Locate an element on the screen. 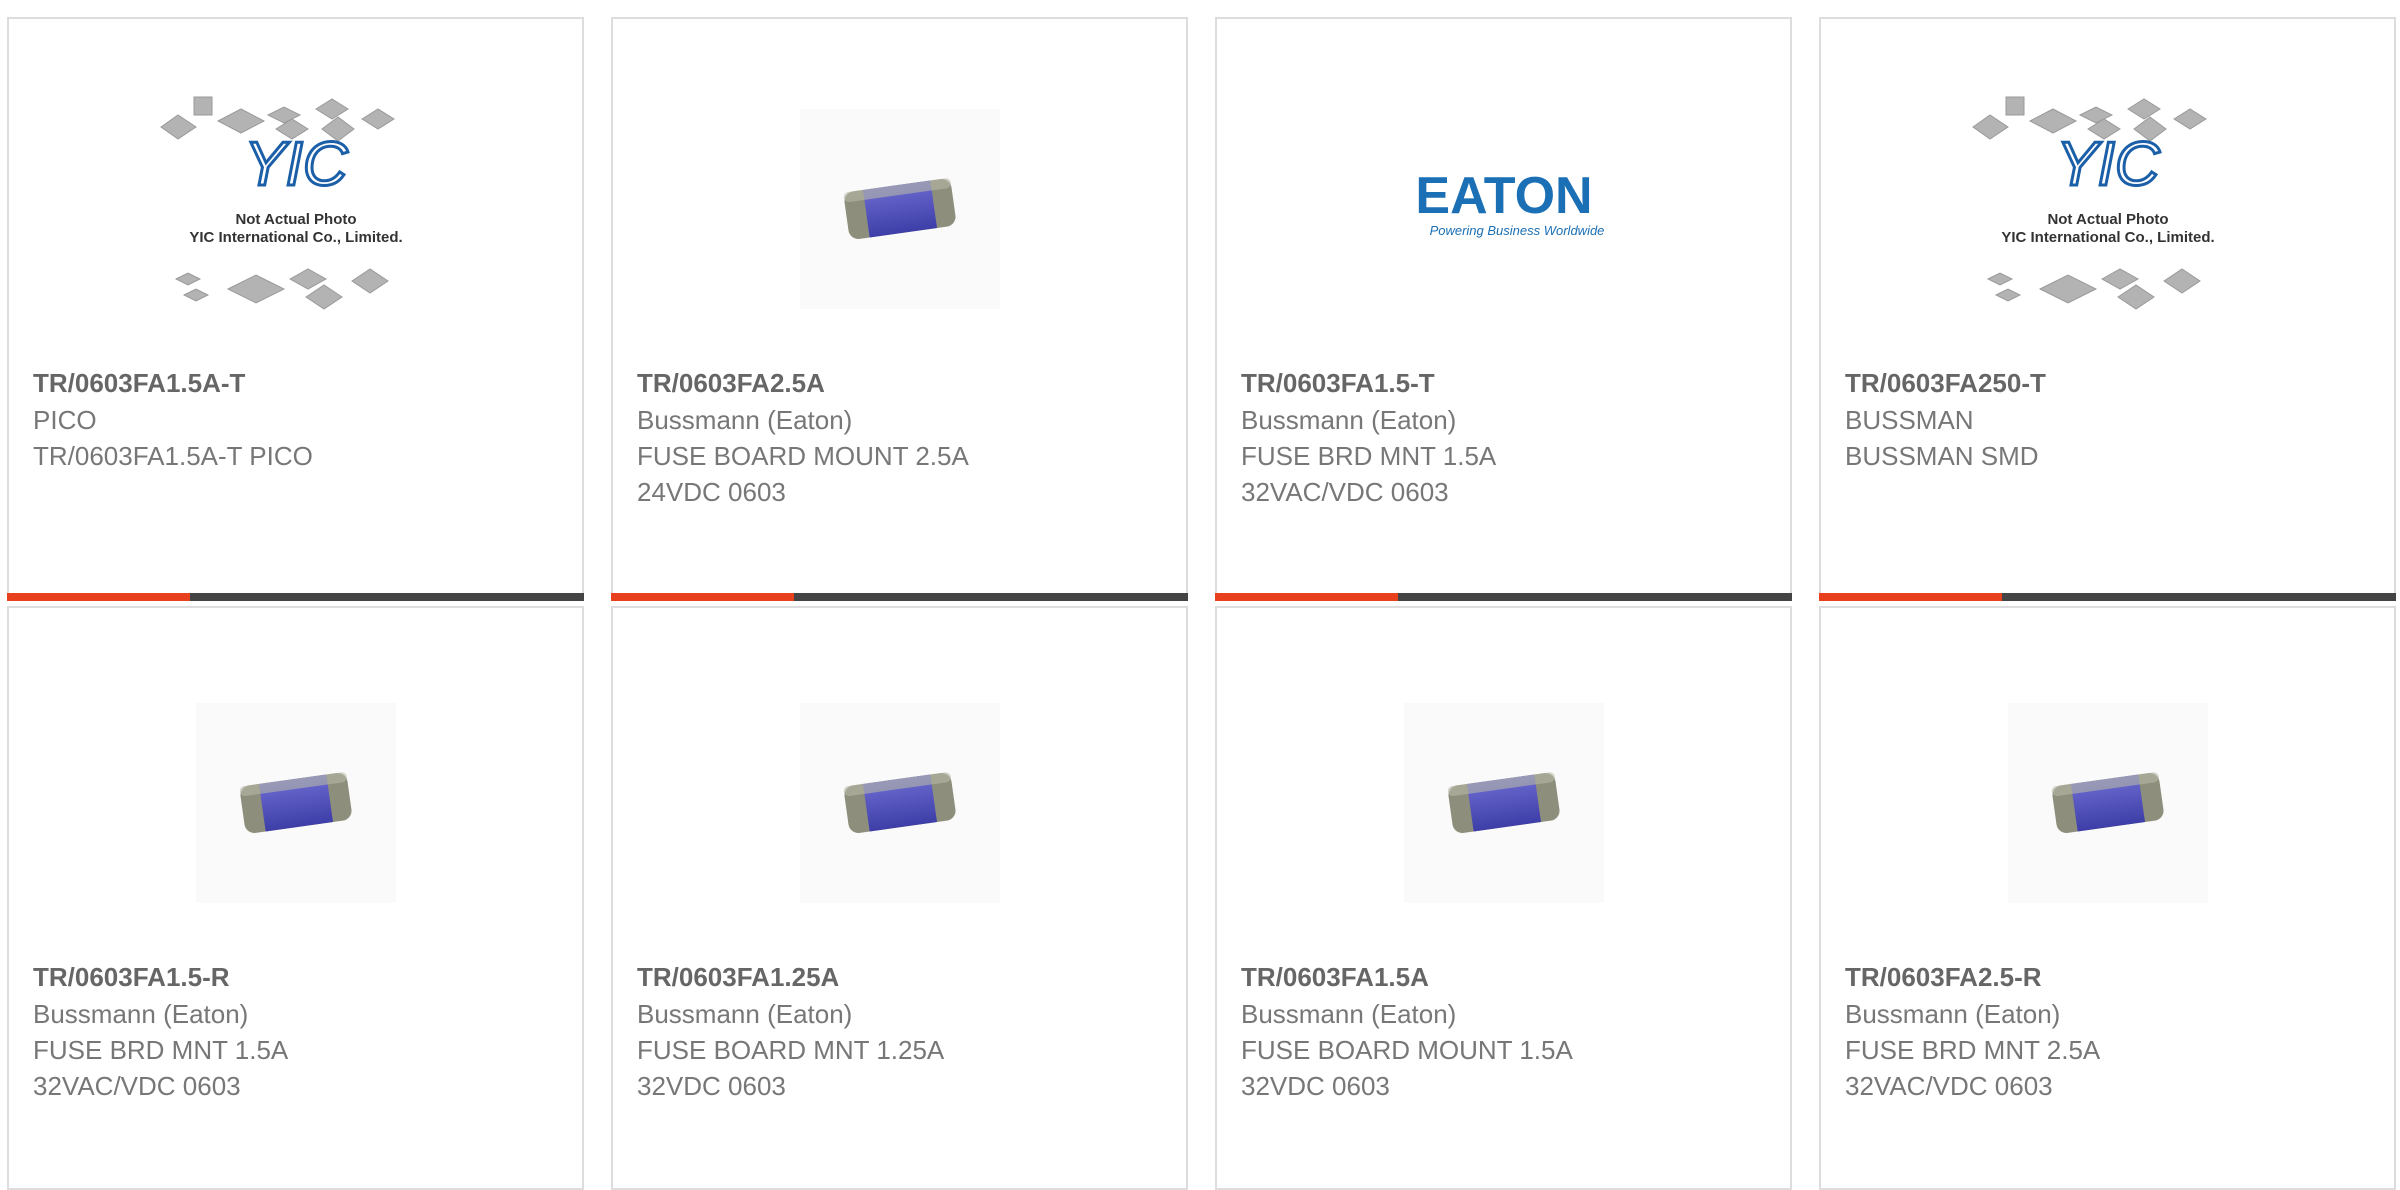  eaton-logo-icon: EATON Powering Business Worldwide is located at coordinates (1509, 203).